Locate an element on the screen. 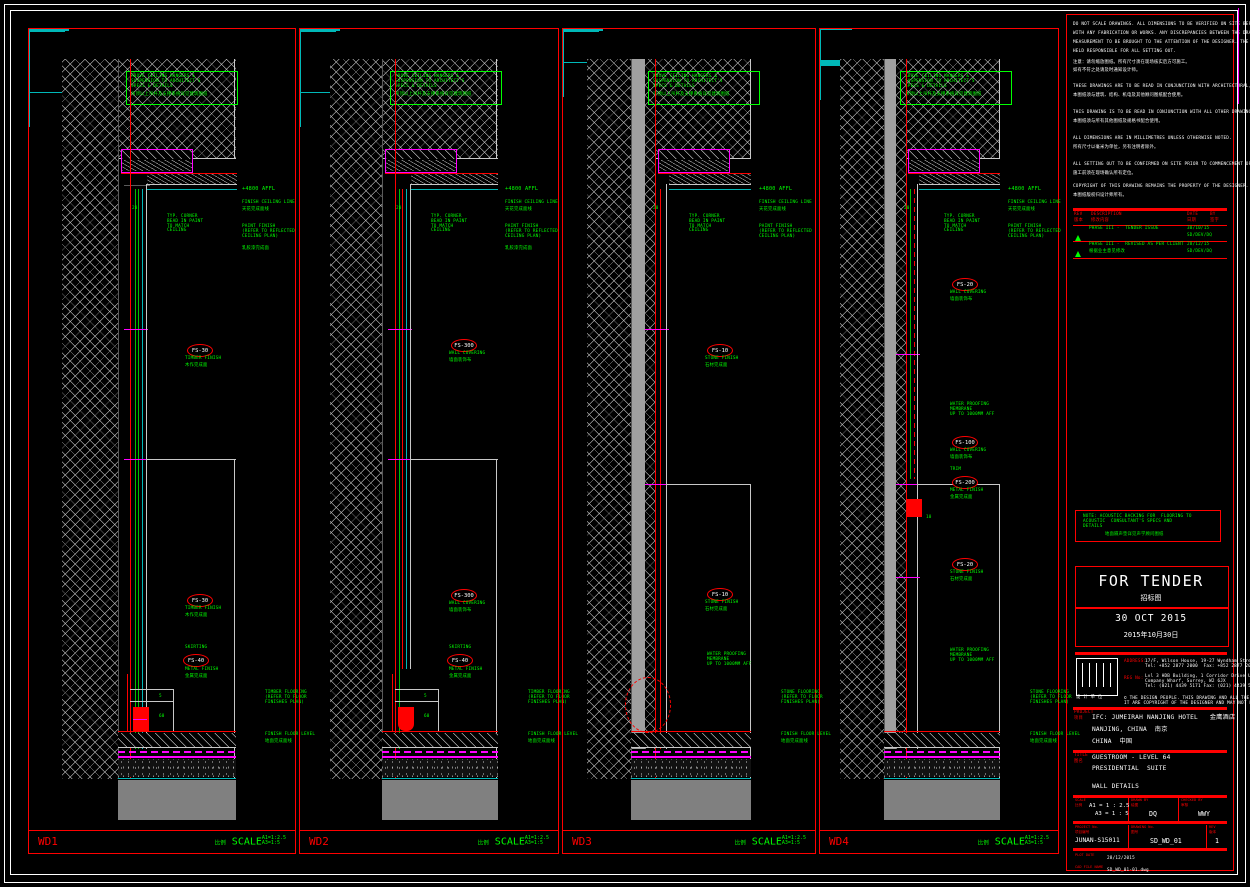 The width and height of the screenshot is (1250, 887). project-no: JUNAN-S15011 is located at coordinates (1097, 840).